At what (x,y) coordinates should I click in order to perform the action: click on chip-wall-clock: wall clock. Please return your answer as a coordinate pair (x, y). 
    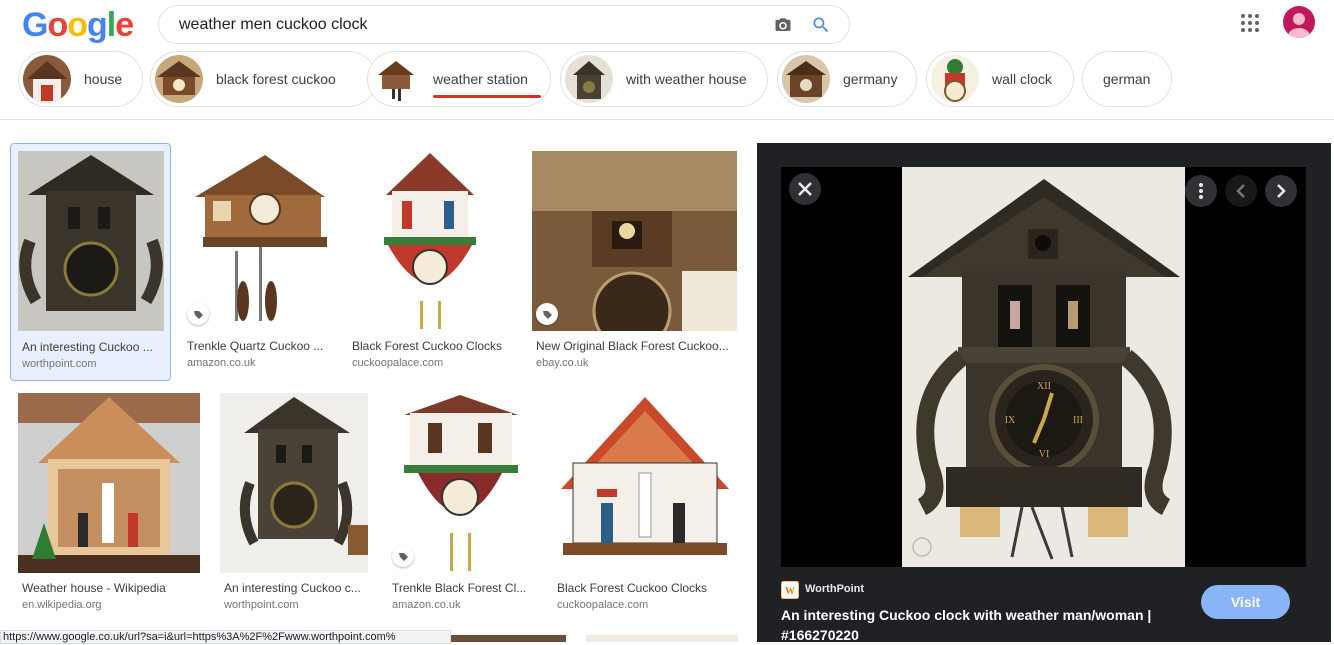
    Looking at the image, I should click on (1000, 79).